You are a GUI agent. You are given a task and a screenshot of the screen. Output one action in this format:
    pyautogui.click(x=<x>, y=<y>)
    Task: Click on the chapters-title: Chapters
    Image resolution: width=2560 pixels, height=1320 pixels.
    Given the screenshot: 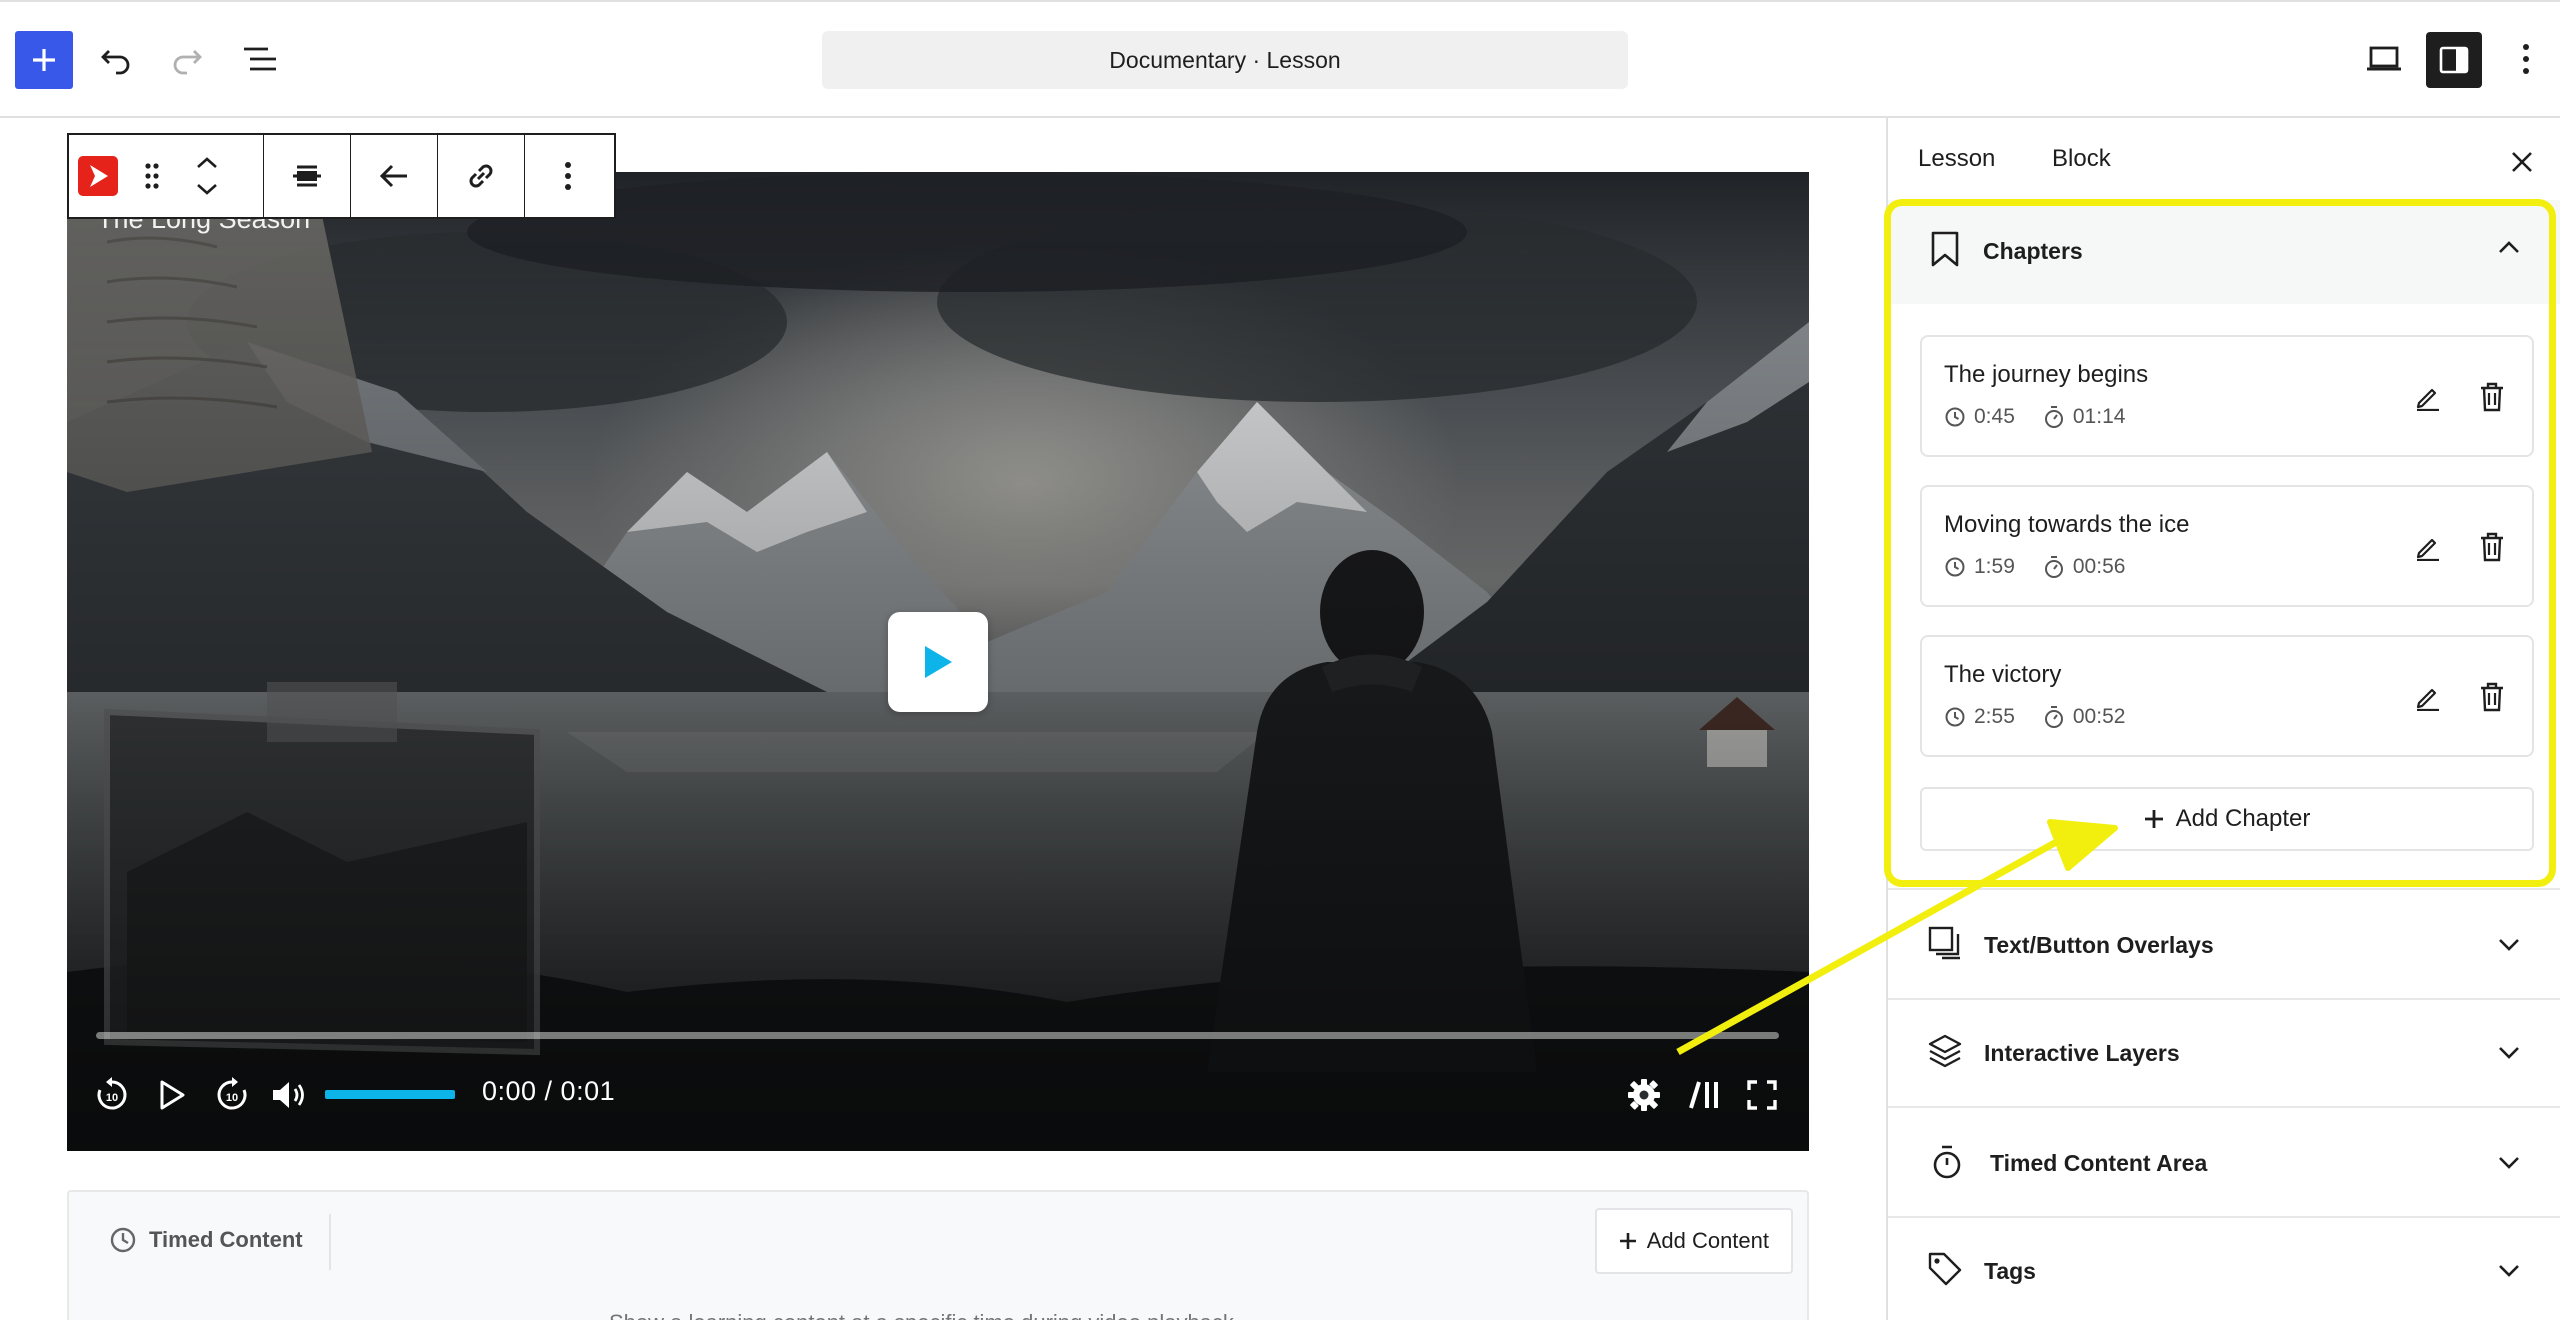 What is the action you would take?
    pyautogui.click(x=2033, y=251)
    